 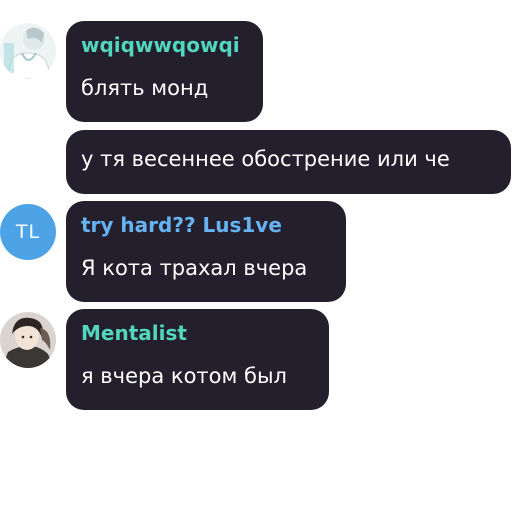 I want to click on message-bubble: Mentalist я вчера котом был, so click(x=197, y=359).